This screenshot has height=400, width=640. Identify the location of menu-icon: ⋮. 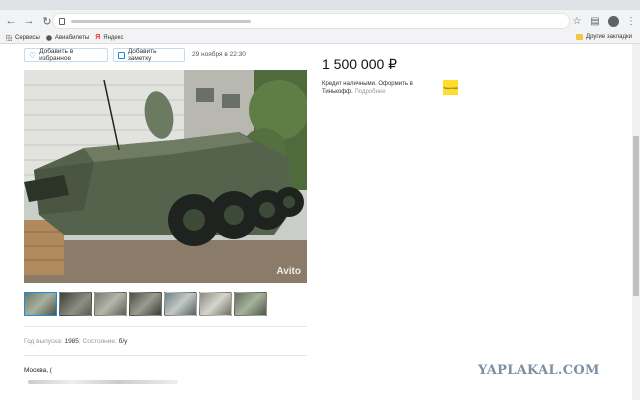
(631, 21).